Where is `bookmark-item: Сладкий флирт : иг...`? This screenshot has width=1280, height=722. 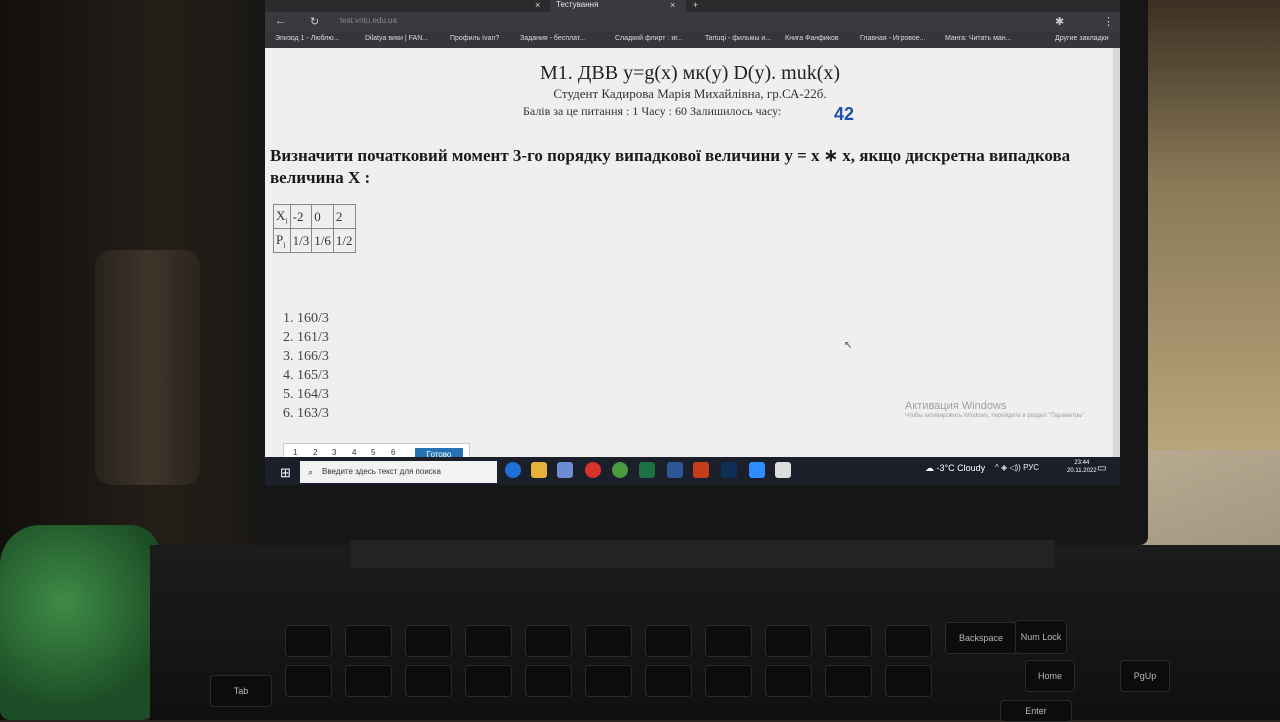
bookmark-item: Сладкий флирт : иг... is located at coordinates (649, 38).